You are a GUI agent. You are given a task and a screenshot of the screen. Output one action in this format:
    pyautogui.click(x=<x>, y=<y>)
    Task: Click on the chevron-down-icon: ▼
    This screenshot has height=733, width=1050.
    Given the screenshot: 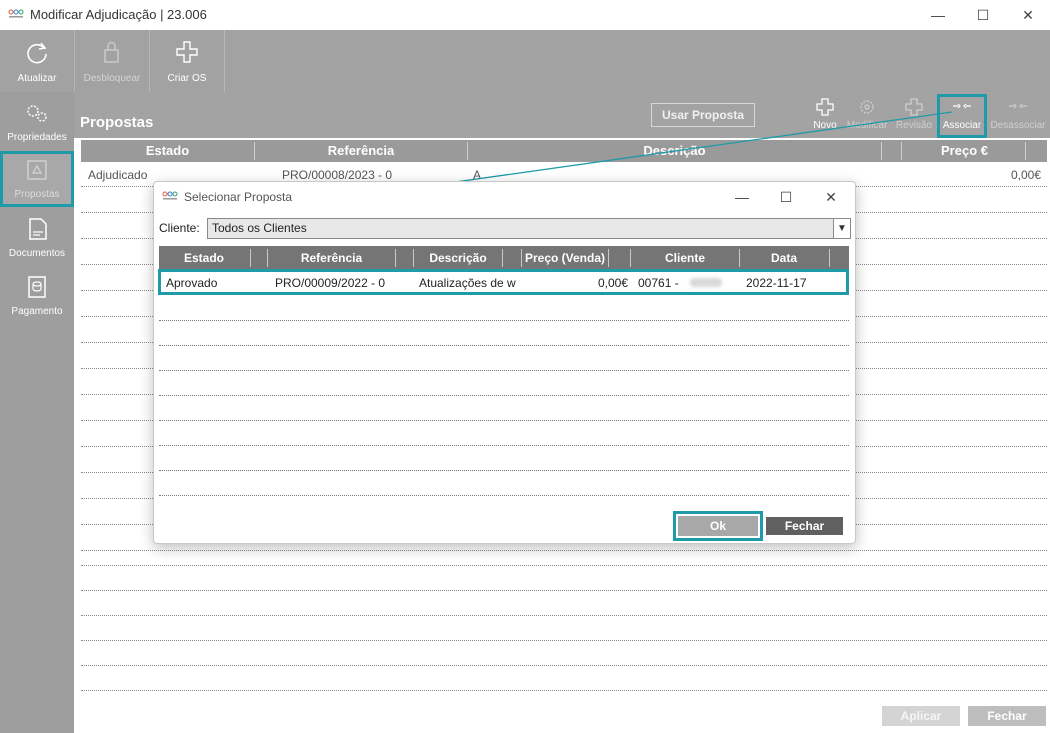 What is the action you would take?
    pyautogui.click(x=841, y=228)
    